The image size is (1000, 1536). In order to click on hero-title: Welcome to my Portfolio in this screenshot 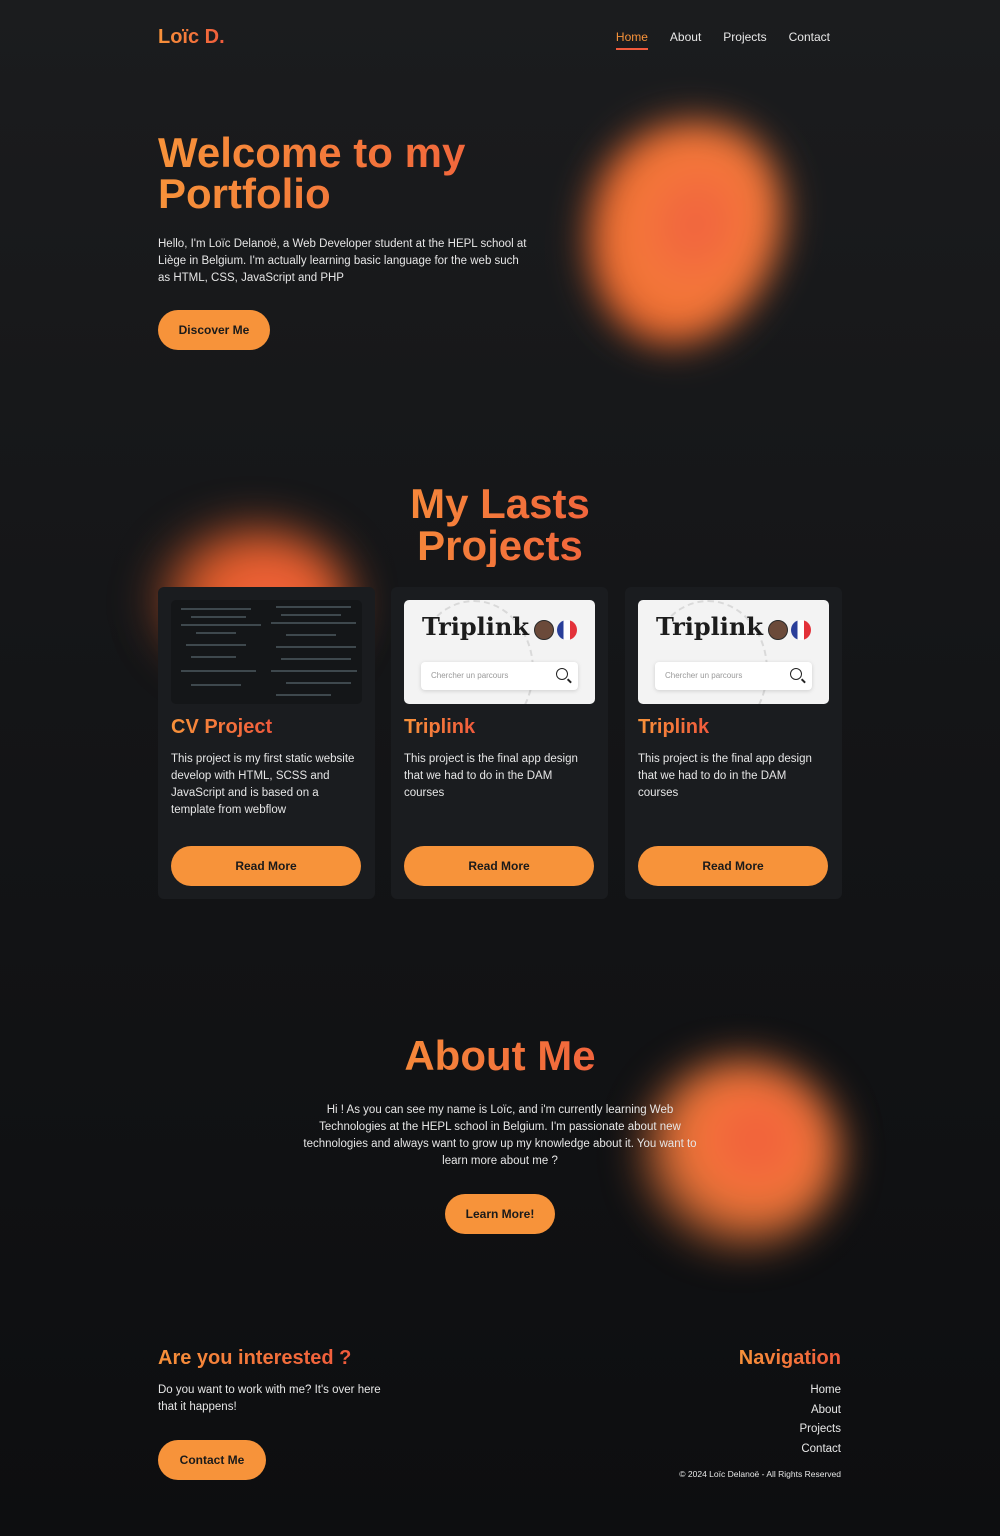, I will do `click(358, 173)`.